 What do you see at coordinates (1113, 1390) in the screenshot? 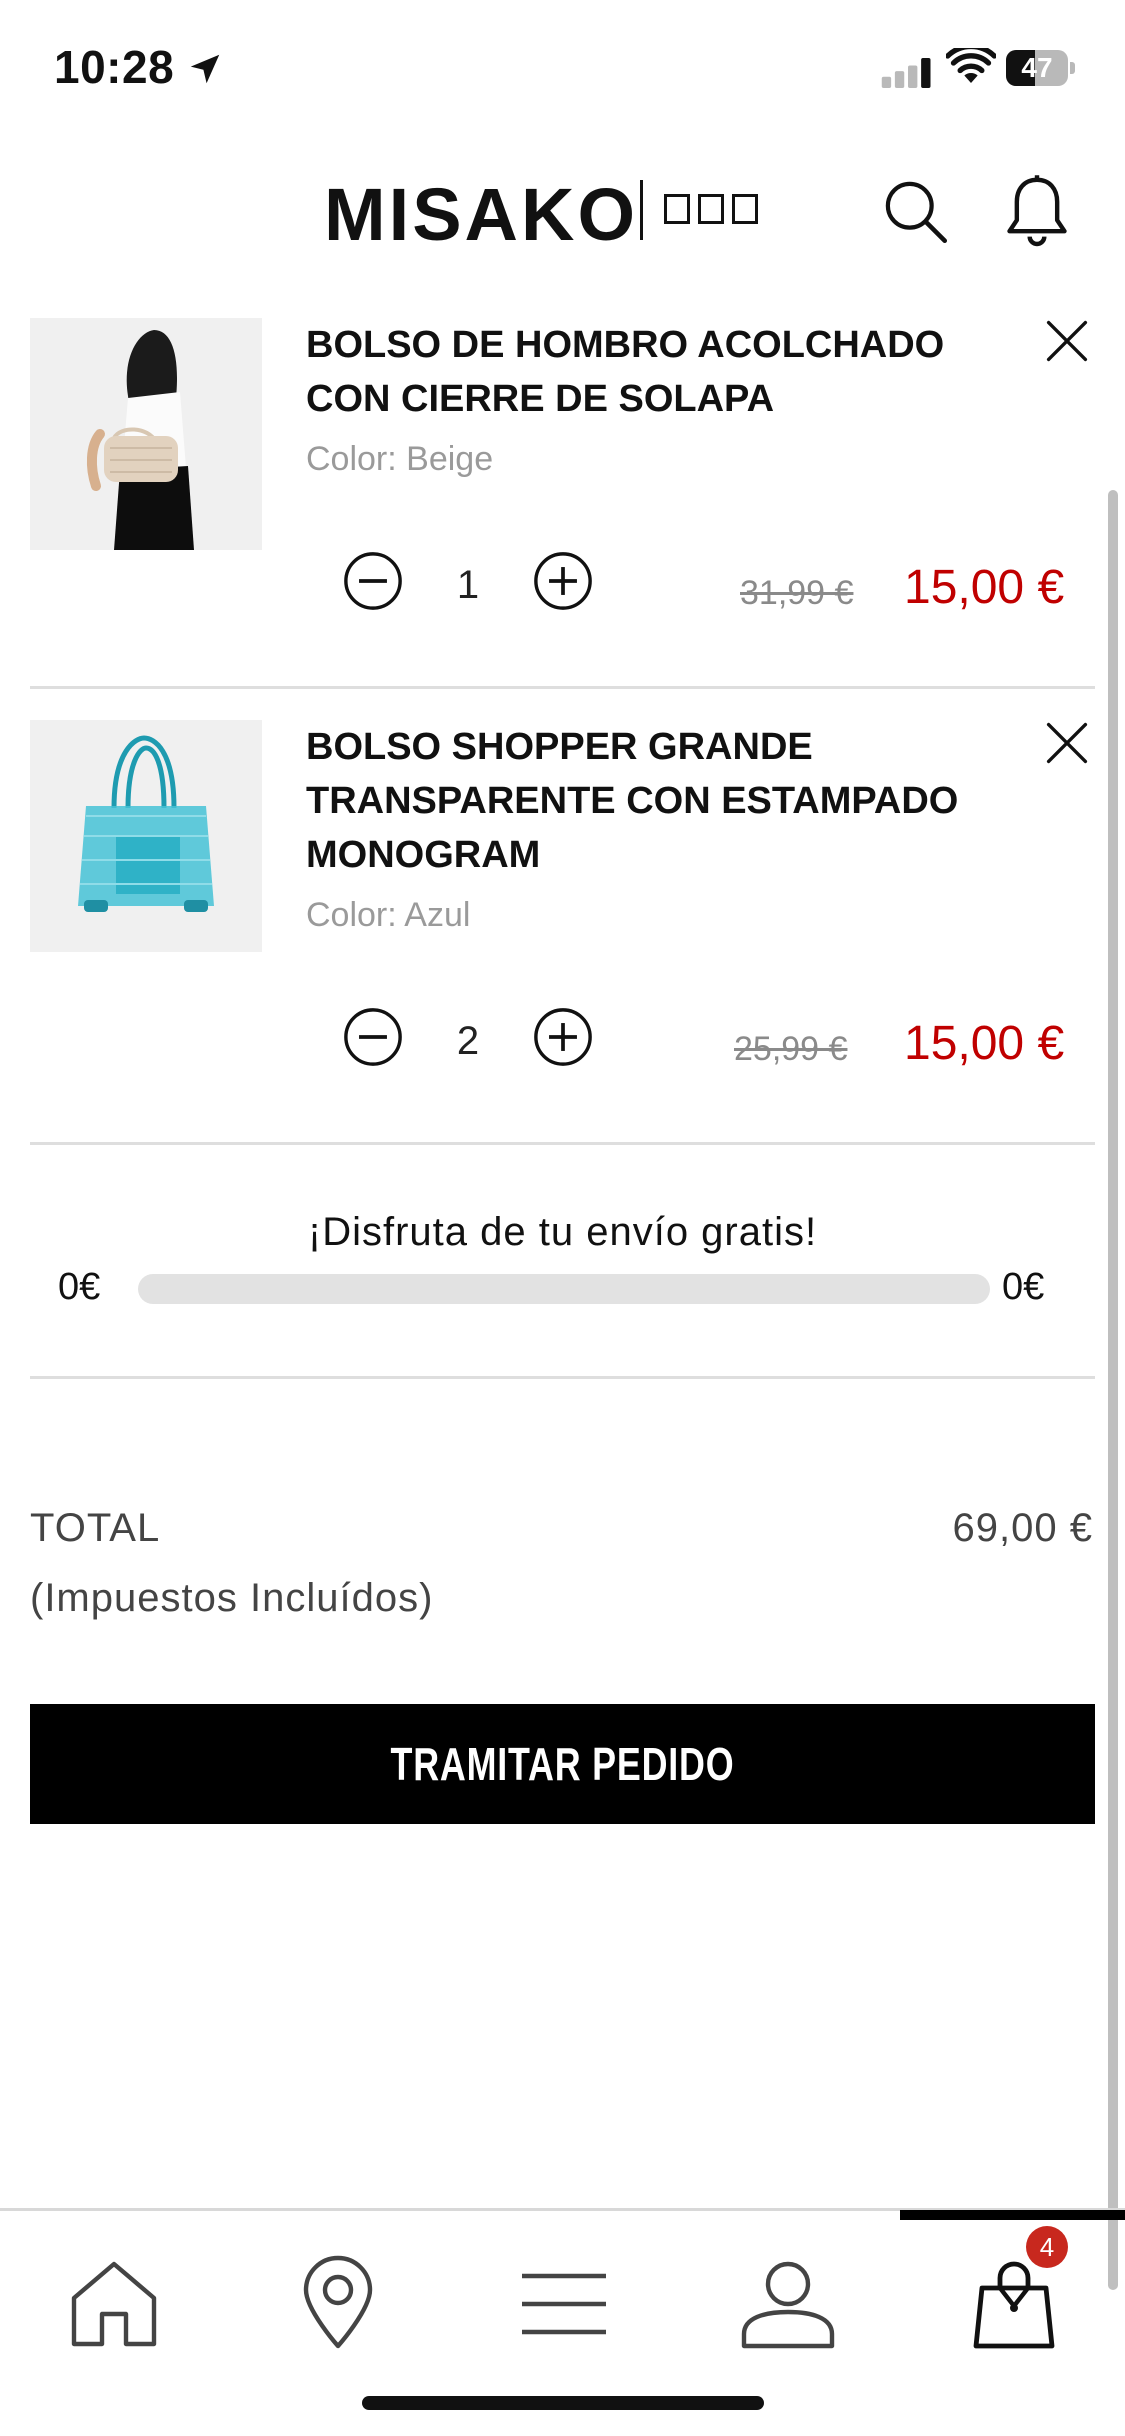
I see `scrollbar` at bounding box center [1113, 1390].